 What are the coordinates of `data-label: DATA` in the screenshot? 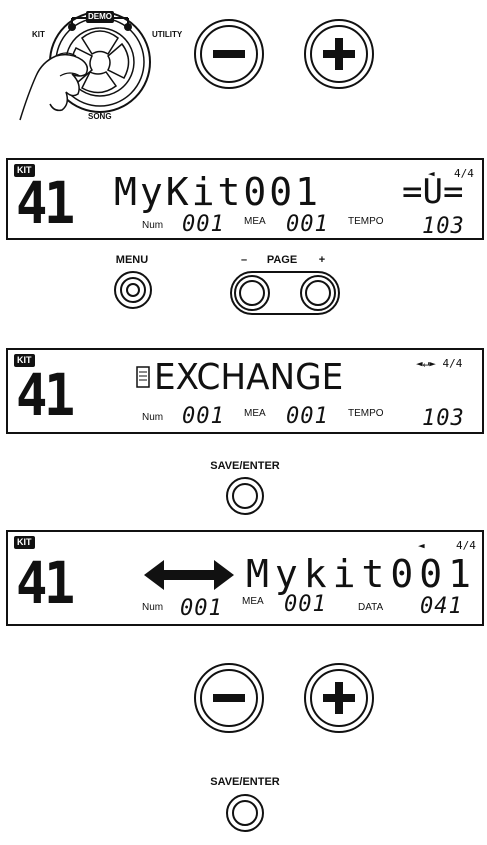 It's located at (371, 607).